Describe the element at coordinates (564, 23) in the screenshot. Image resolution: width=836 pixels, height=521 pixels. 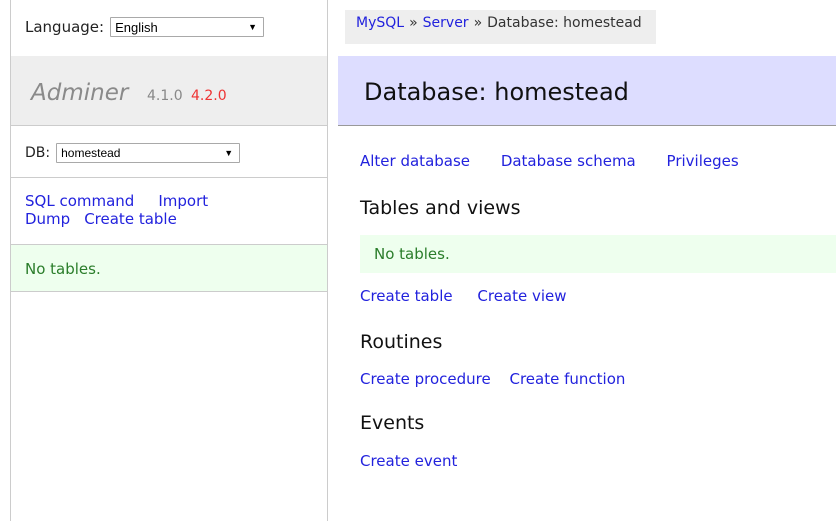
I see `breadcrumb-current: Database: homestead` at that location.